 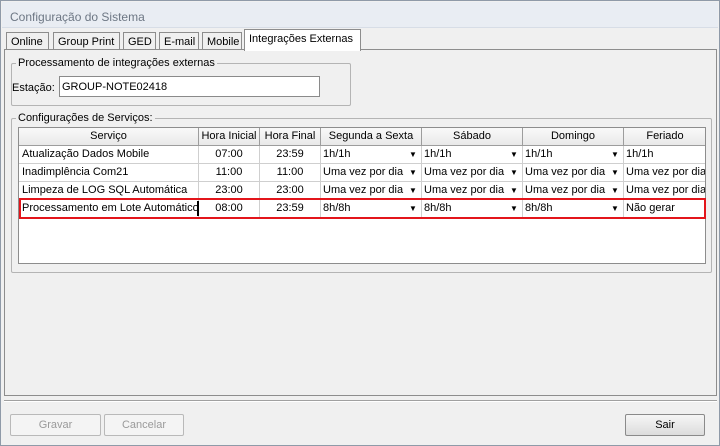 What do you see at coordinates (144, 425) in the screenshot?
I see `cancelar-button: Cancelar` at bounding box center [144, 425].